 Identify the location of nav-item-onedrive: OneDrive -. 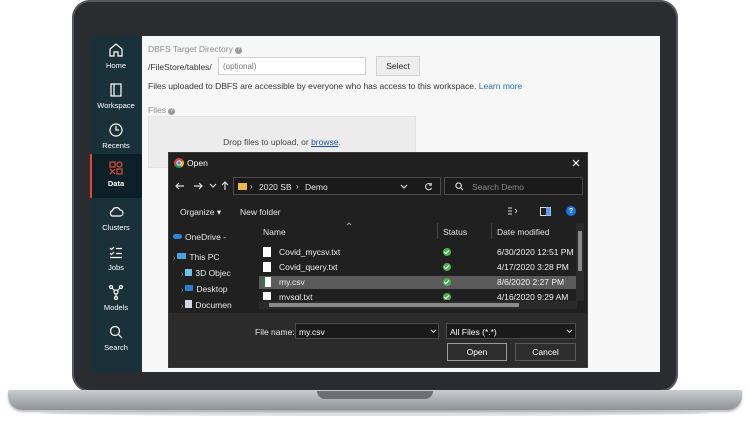
(199, 237).